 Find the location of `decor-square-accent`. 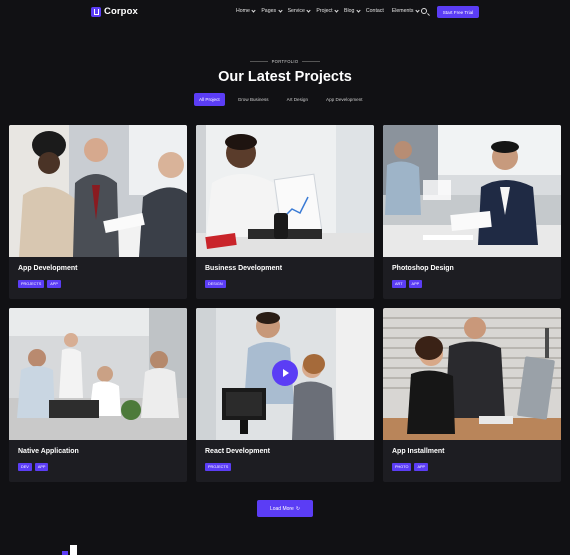

decor-square-accent is located at coordinates (65, 553).